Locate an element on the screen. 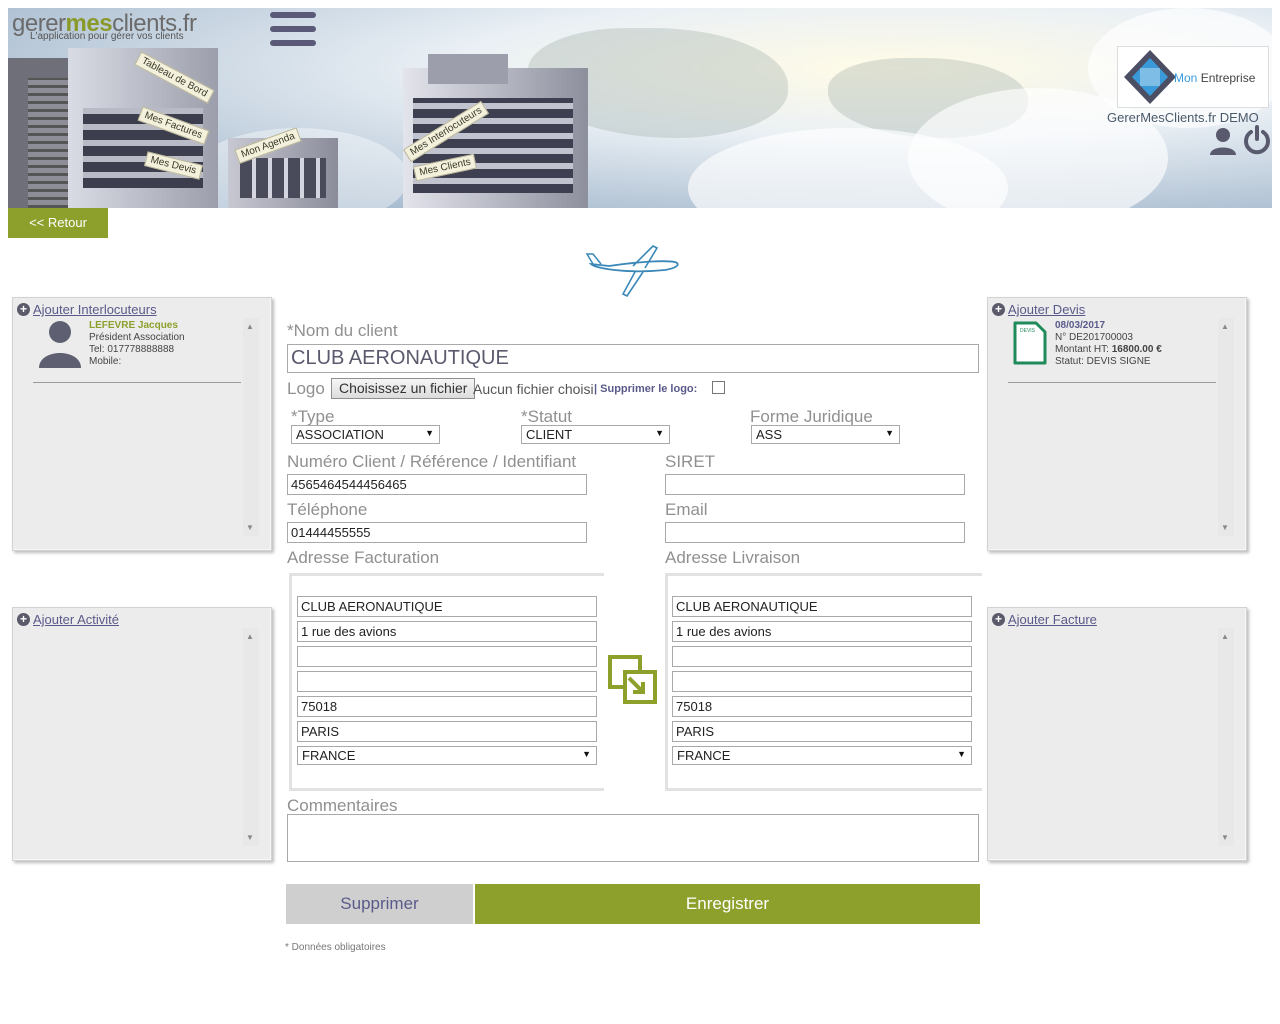  power-icon is located at coordinates (1257, 140).